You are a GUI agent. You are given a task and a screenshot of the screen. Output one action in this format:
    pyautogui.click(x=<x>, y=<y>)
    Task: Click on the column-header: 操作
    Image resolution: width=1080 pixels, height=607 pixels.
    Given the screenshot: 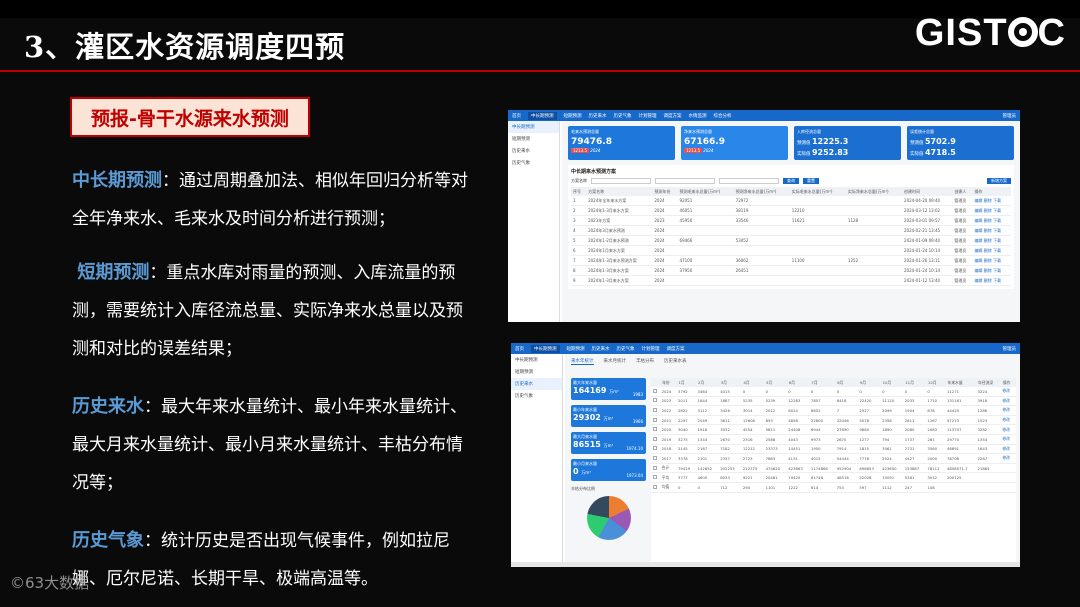 What is the action you would take?
    pyautogui.click(x=991, y=191)
    